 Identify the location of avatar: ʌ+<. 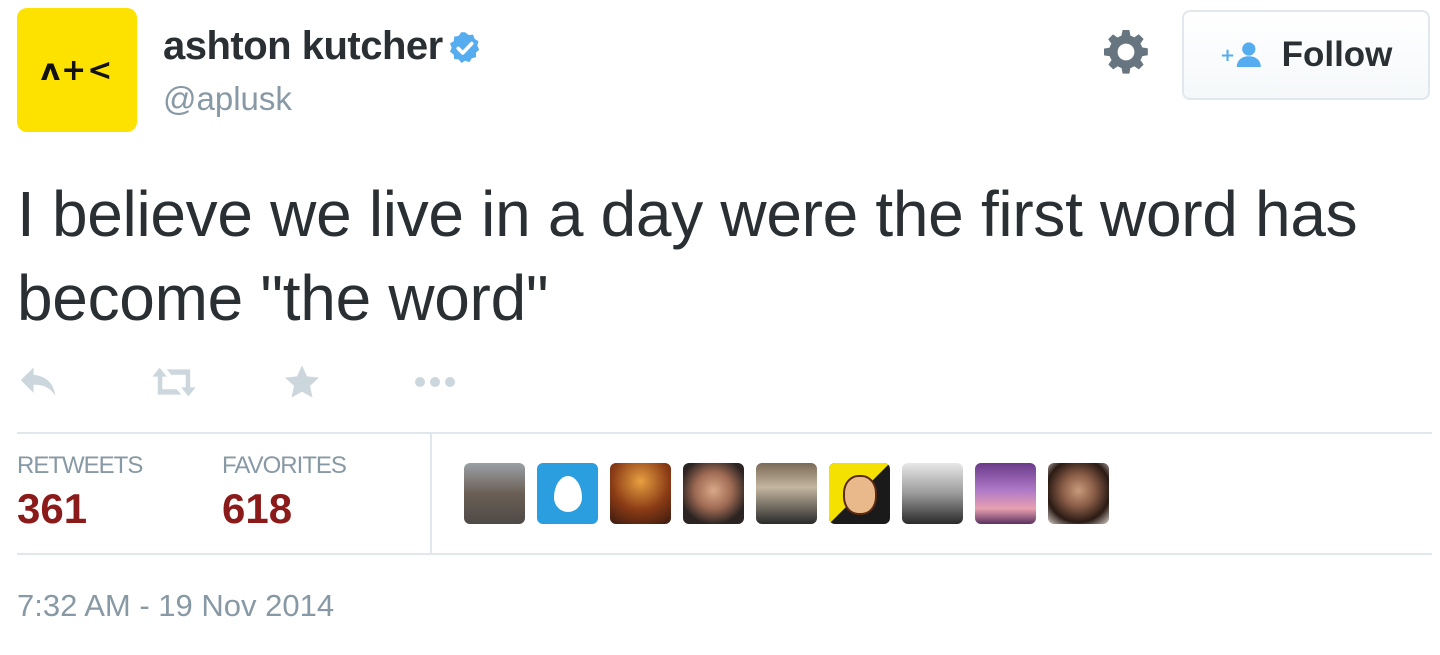
(77, 70).